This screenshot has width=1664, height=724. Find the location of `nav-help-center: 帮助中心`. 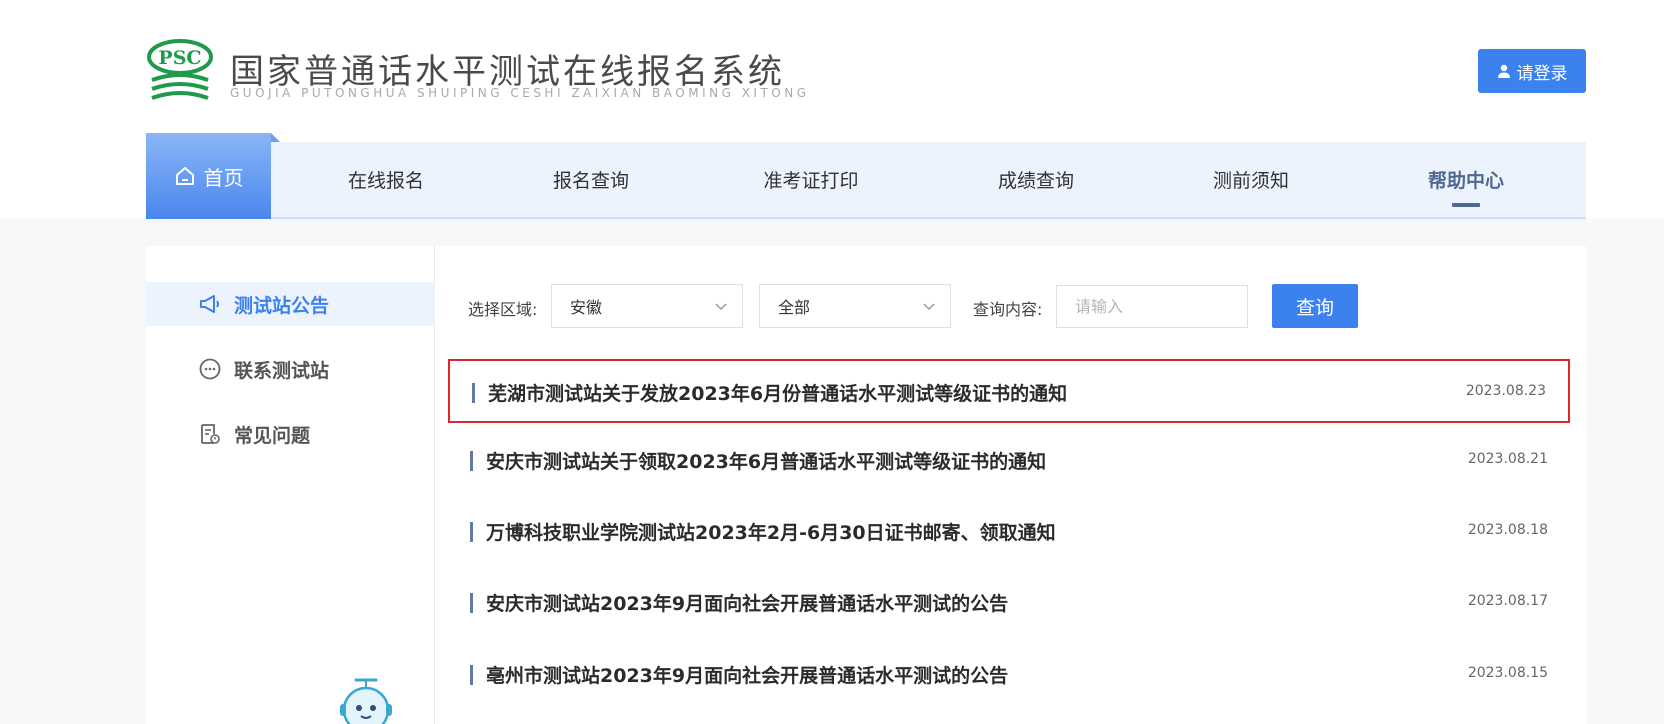

nav-help-center: 帮助中心 is located at coordinates (1466, 179).